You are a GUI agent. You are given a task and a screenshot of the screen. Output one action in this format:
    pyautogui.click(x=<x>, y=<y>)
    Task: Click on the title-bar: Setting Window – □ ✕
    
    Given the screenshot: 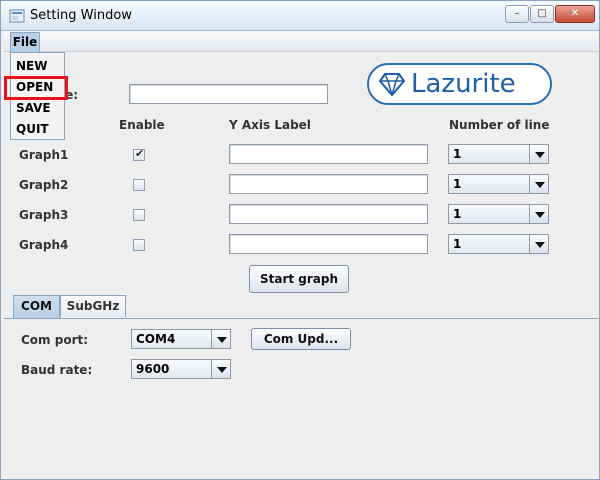 What is the action you would take?
    pyautogui.click(x=300, y=16)
    